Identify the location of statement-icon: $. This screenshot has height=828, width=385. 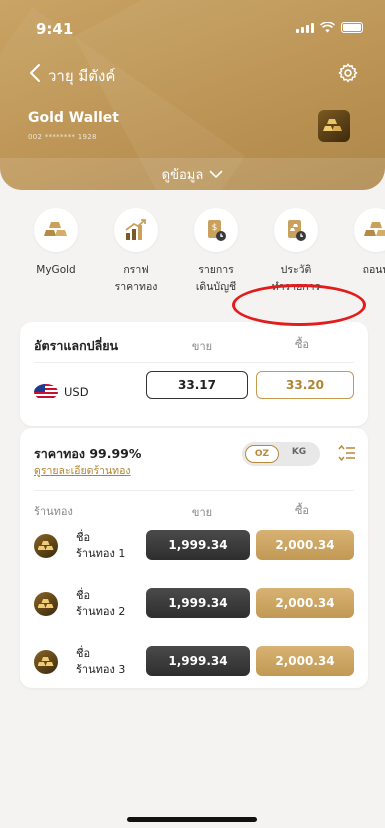
(216, 230).